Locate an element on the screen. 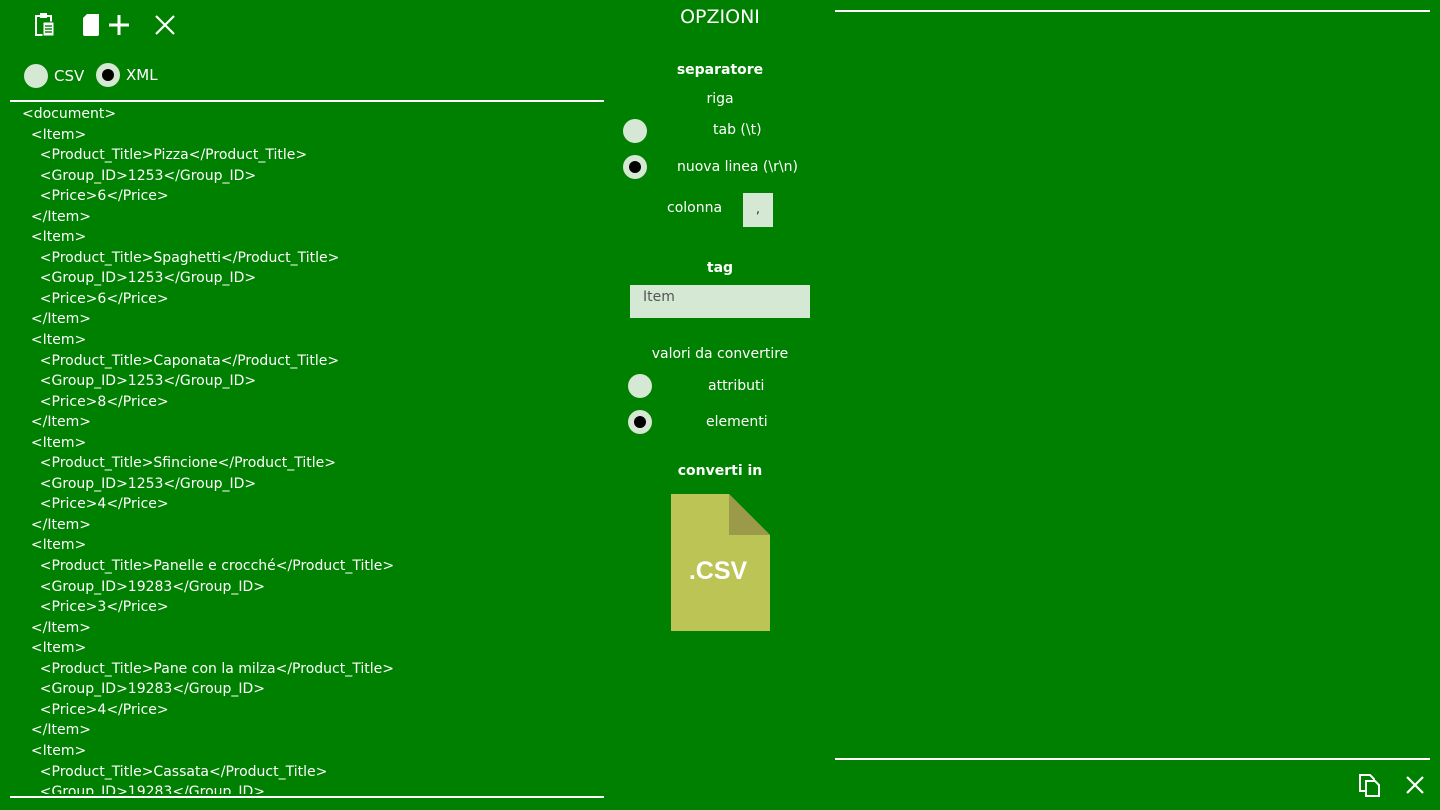  value-option-attributes: attributi is located at coordinates (718, 387).